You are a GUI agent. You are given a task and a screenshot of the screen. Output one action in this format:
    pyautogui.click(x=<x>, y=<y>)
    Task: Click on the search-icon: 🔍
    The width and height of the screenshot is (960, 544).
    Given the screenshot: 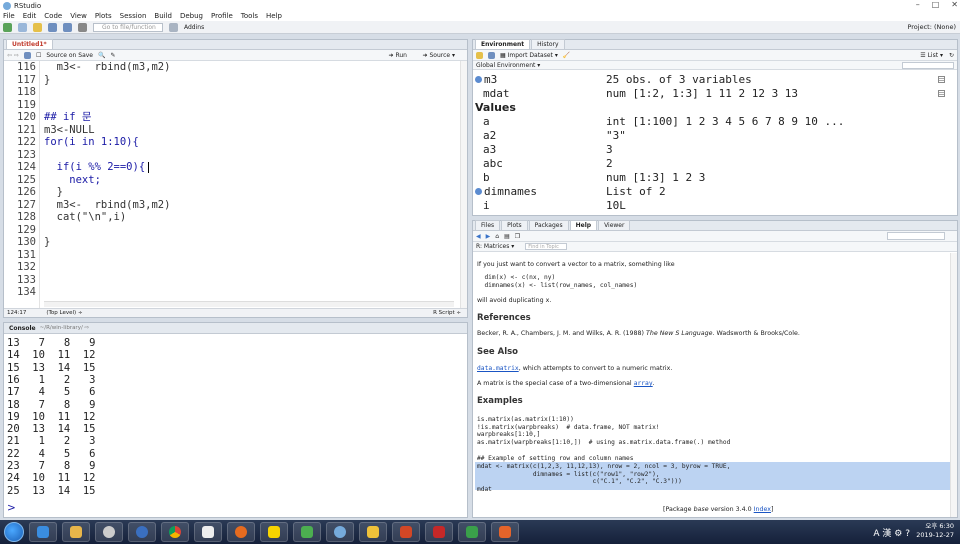 What is the action you would take?
    pyautogui.click(x=101, y=55)
    